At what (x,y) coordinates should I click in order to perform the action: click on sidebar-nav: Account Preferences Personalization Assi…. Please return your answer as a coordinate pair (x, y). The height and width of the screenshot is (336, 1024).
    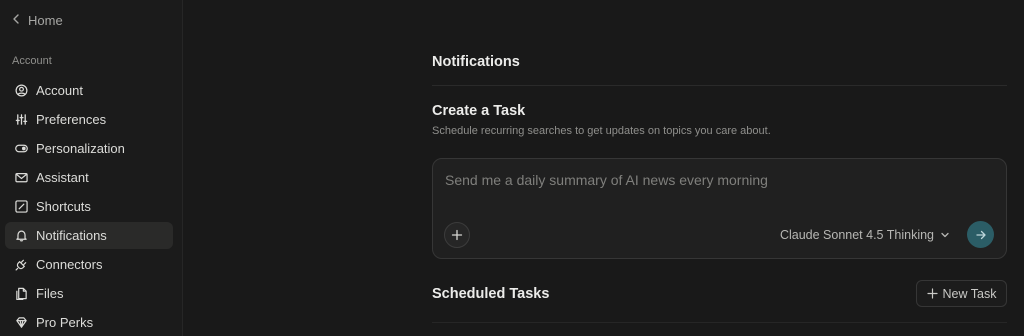
    Looking at the image, I should click on (89, 206).